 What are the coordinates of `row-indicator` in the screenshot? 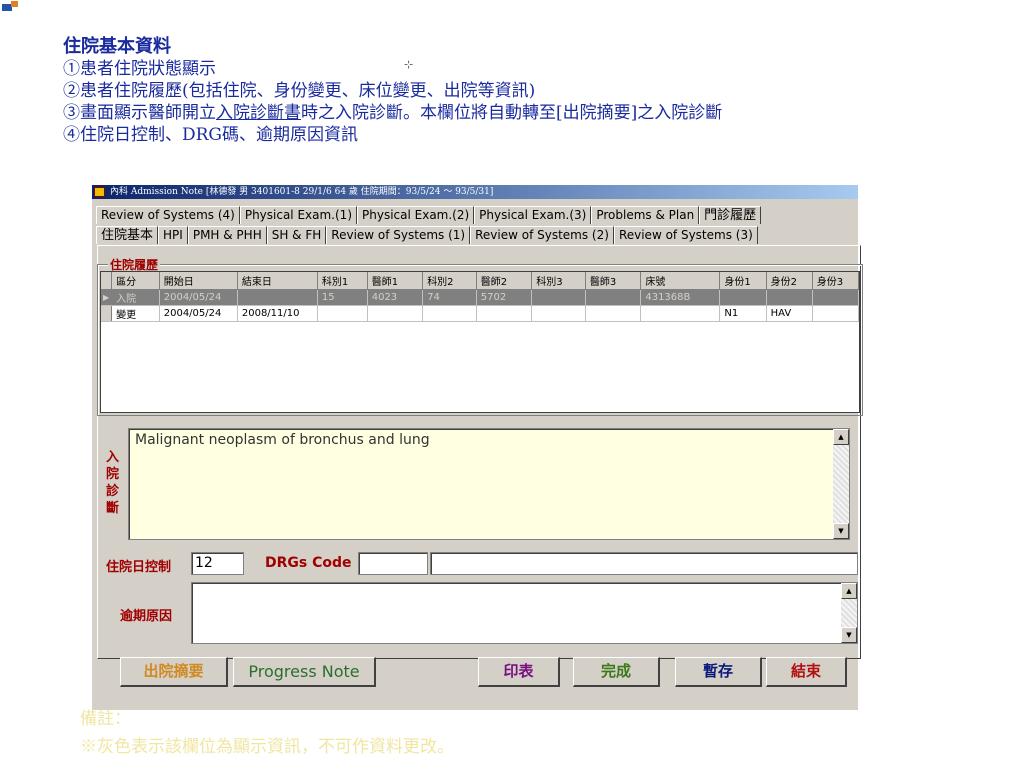 It's located at (107, 313).